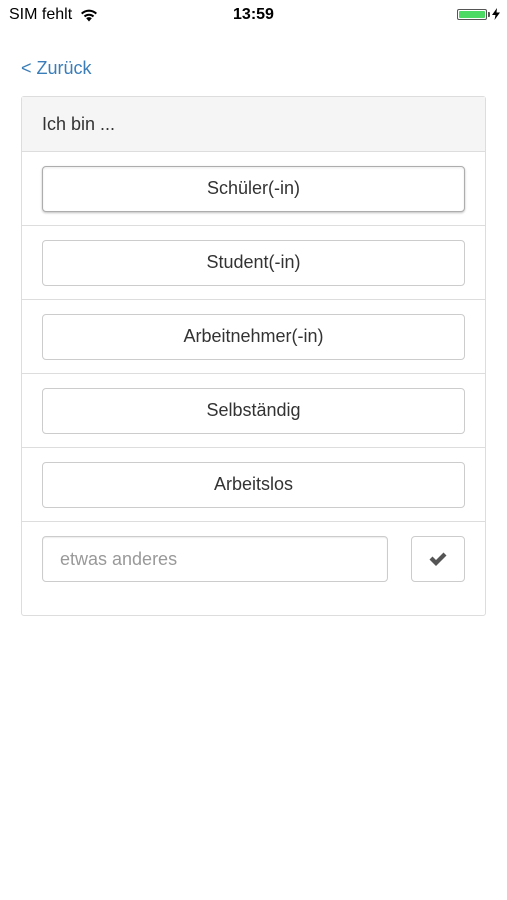 The height and width of the screenshot is (900, 507). I want to click on status-time: 13:59, so click(253, 14).